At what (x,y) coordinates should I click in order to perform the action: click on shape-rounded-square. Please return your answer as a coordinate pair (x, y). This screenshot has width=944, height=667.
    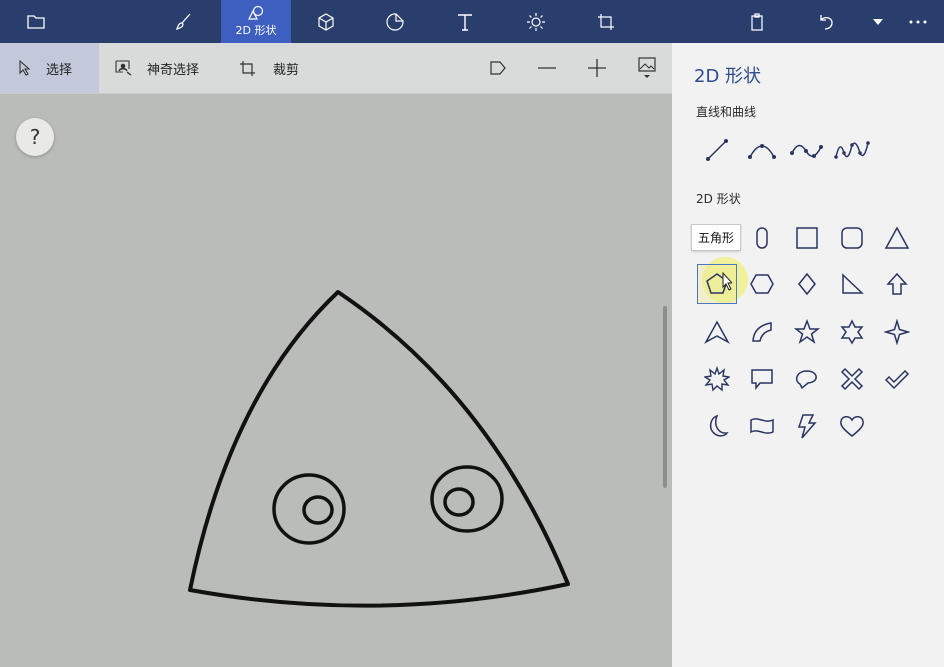
    Looking at the image, I should click on (852, 238).